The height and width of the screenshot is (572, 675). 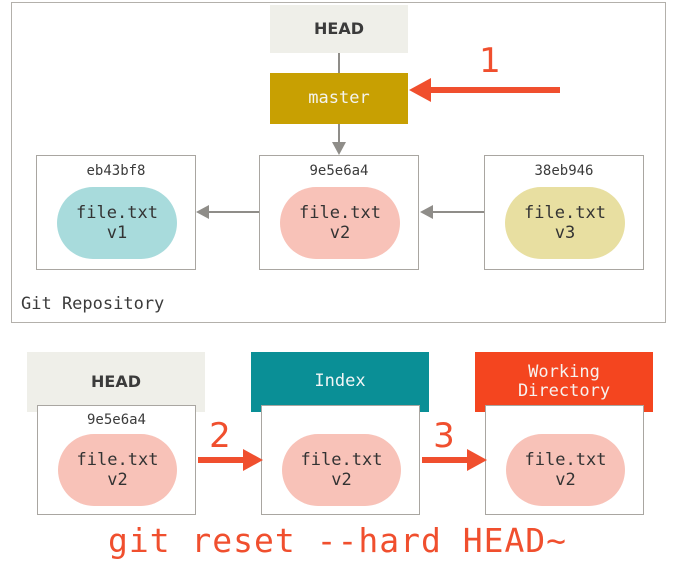 What do you see at coordinates (202, 212) in the screenshot?
I see `parent-link-arrow-c2-c1` at bounding box center [202, 212].